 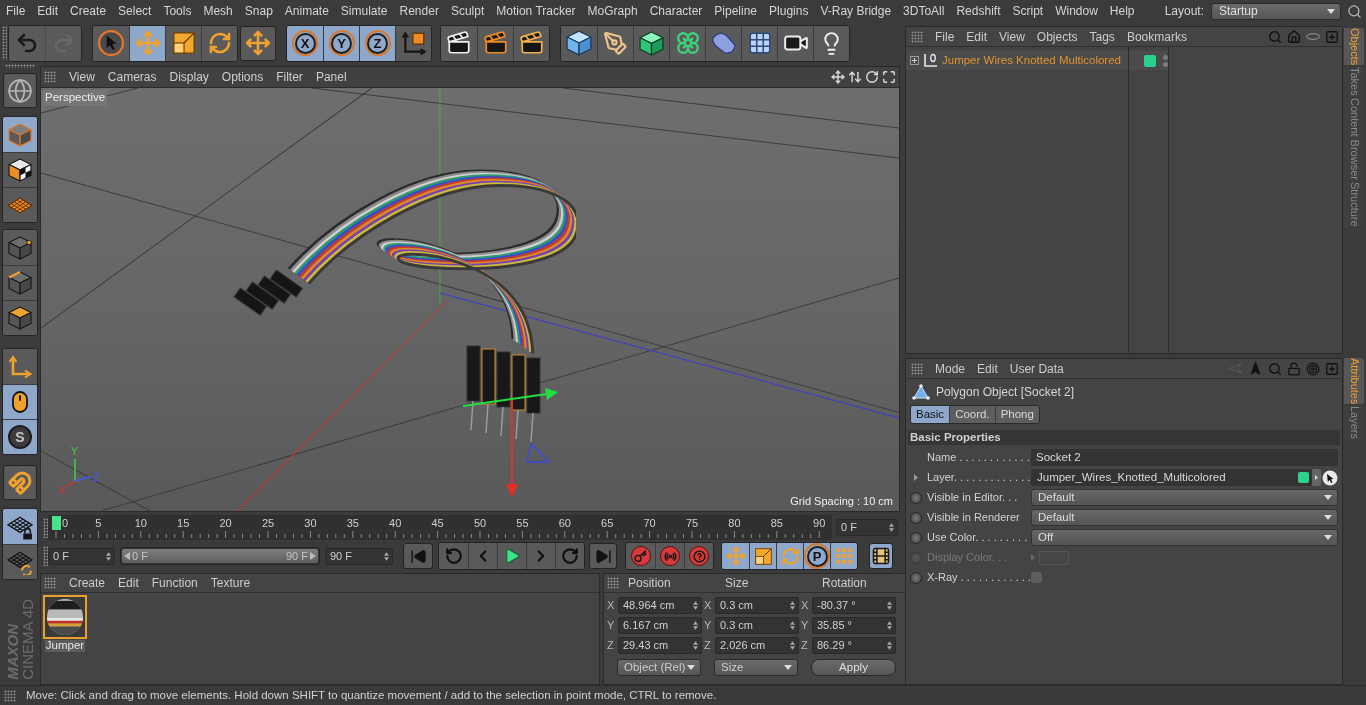 I want to click on number-field: 86.29 °, so click(x=854, y=645).